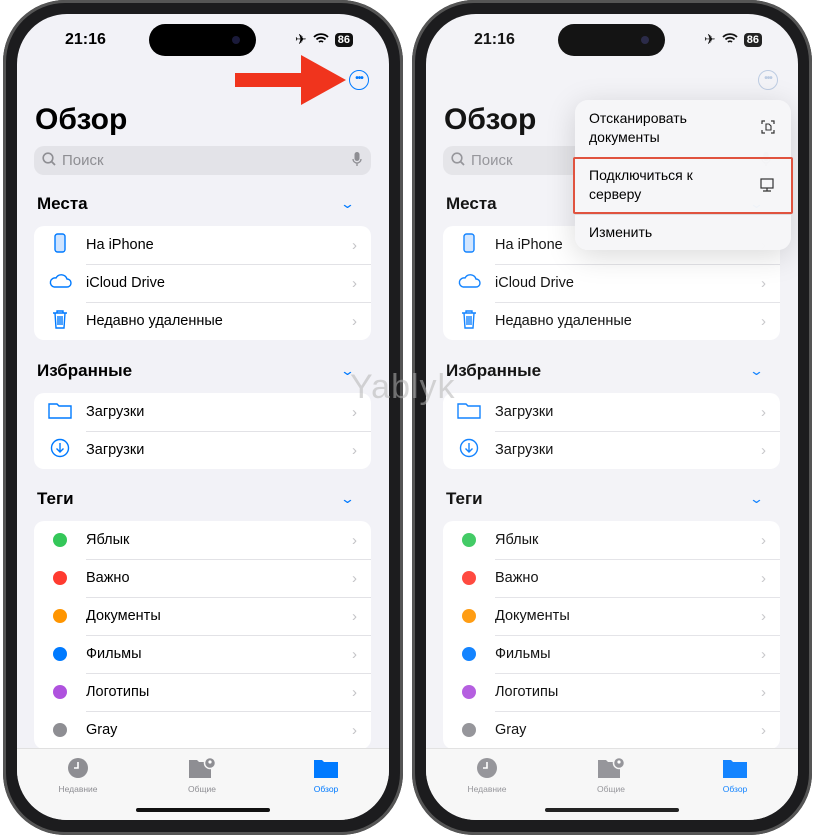 The width and height of the screenshot is (815, 835). I want to click on cloud-icon, so click(60, 283).